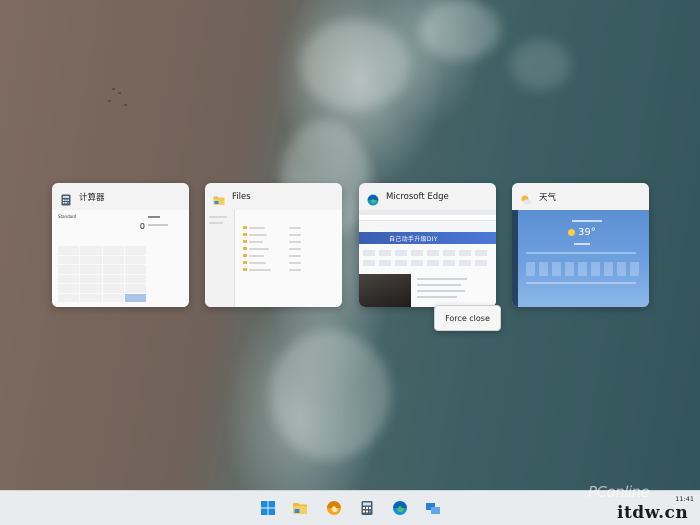  I want to click on sun-icon, so click(571, 232).